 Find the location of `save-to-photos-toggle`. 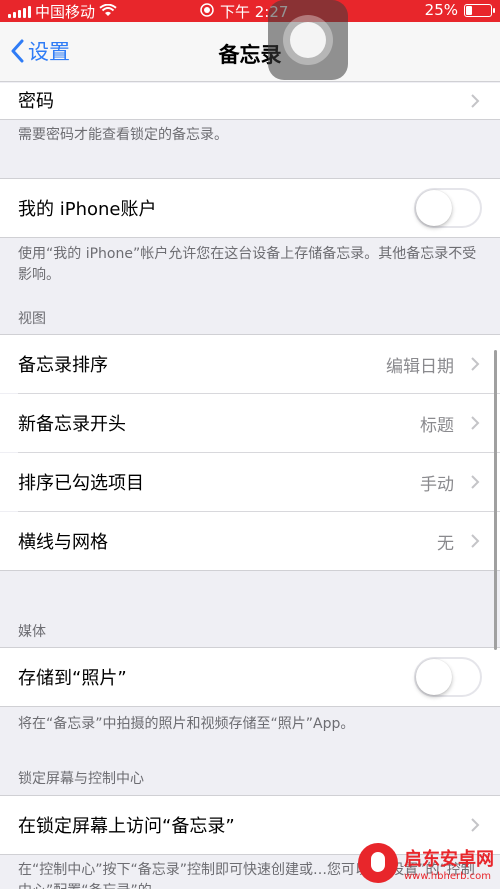

save-to-photos-toggle is located at coordinates (448, 677).